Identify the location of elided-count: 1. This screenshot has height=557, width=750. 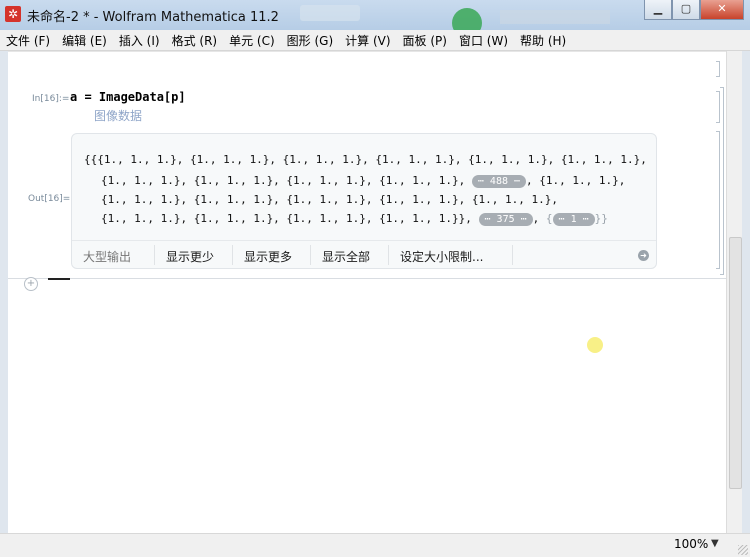
(573, 219).